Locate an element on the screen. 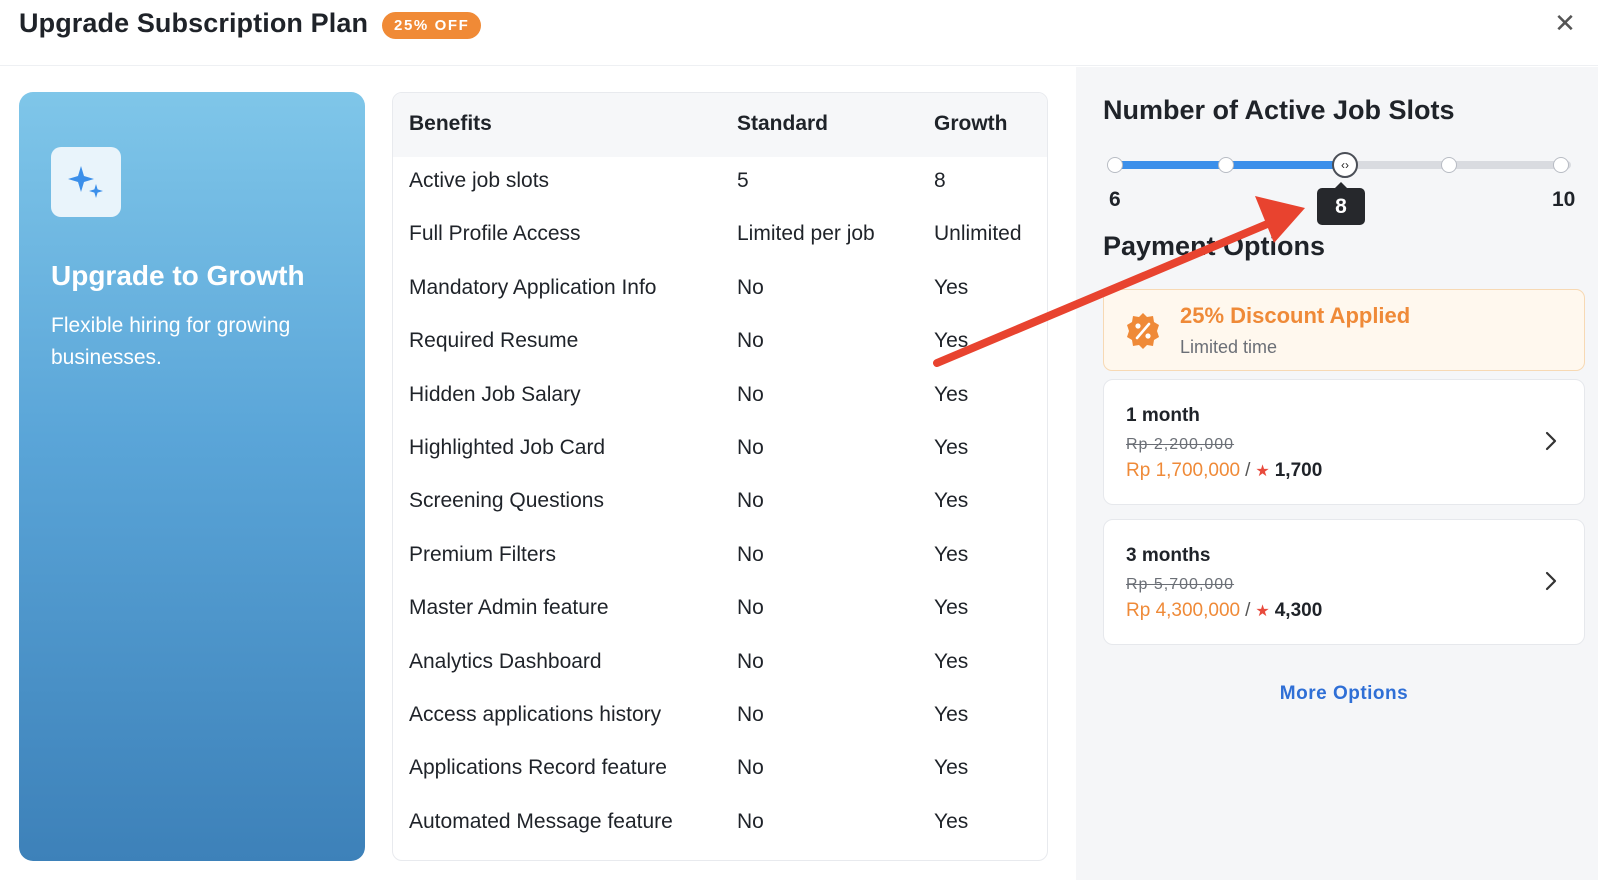 This screenshot has height=880, width=1598. slider-value-tooltip: 8 is located at coordinates (1341, 203).